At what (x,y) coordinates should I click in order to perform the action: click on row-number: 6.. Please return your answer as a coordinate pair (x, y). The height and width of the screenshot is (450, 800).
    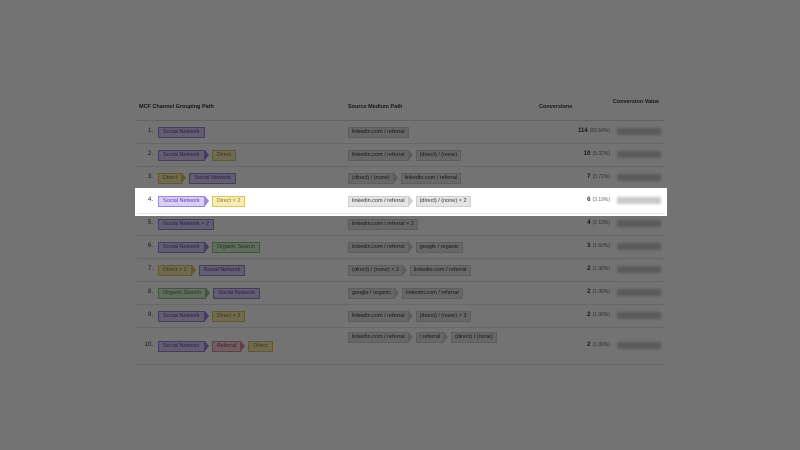
    Looking at the image, I should click on (150, 246).